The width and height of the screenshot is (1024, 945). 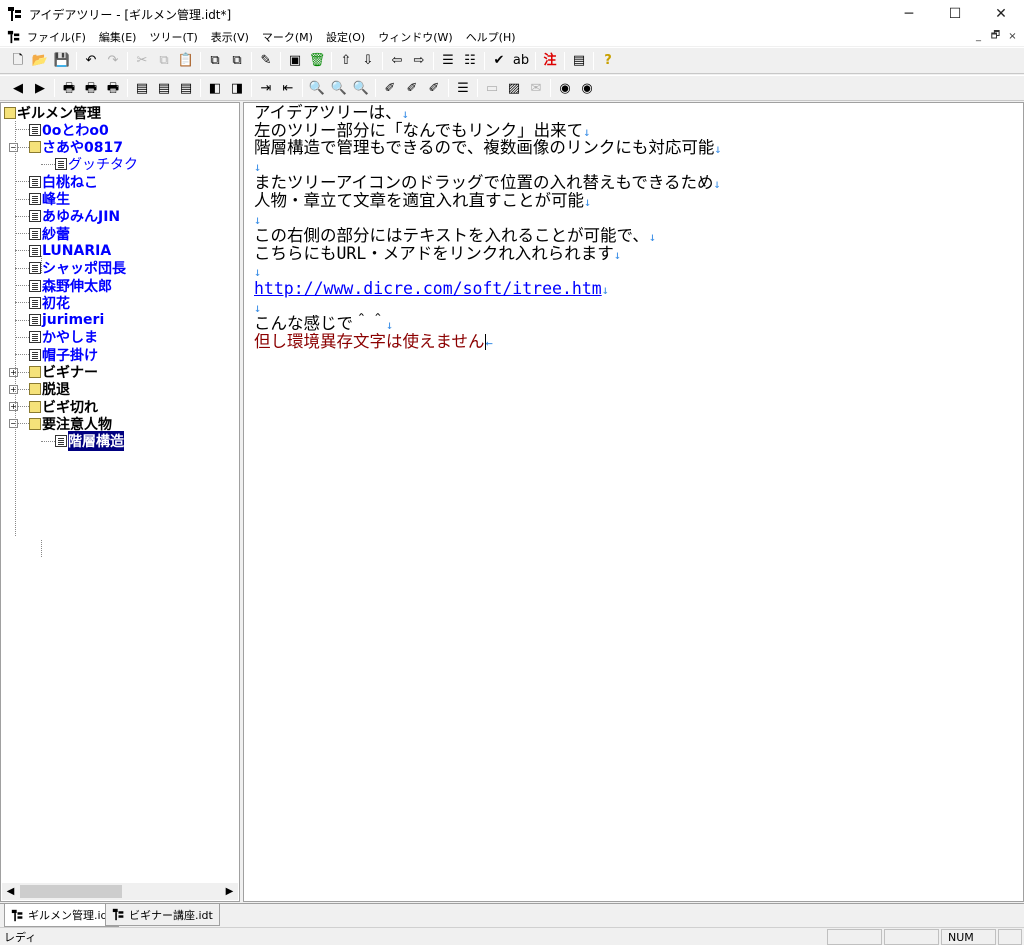 What do you see at coordinates (412, 88) in the screenshot?
I see `marker-b-icon: ✐` at bounding box center [412, 88].